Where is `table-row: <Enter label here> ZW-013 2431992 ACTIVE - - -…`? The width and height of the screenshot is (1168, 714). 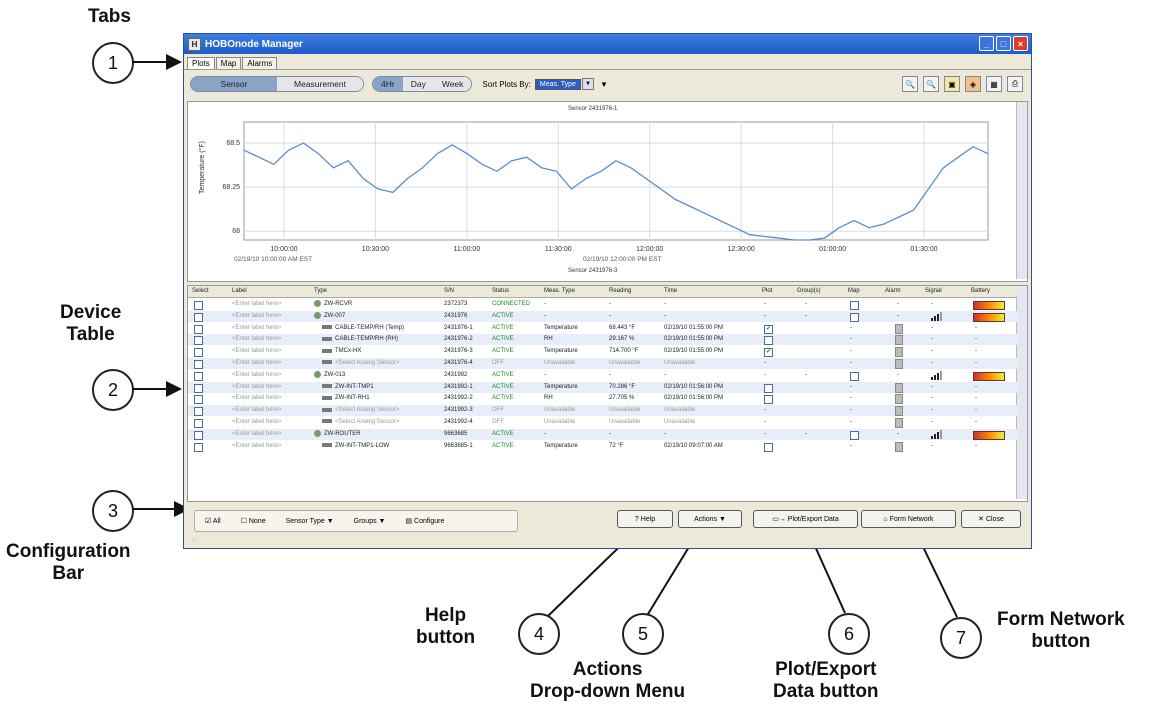 table-row: <Enter label here> ZW-013 2431992 ACTIVE - - -… is located at coordinates (602, 375).